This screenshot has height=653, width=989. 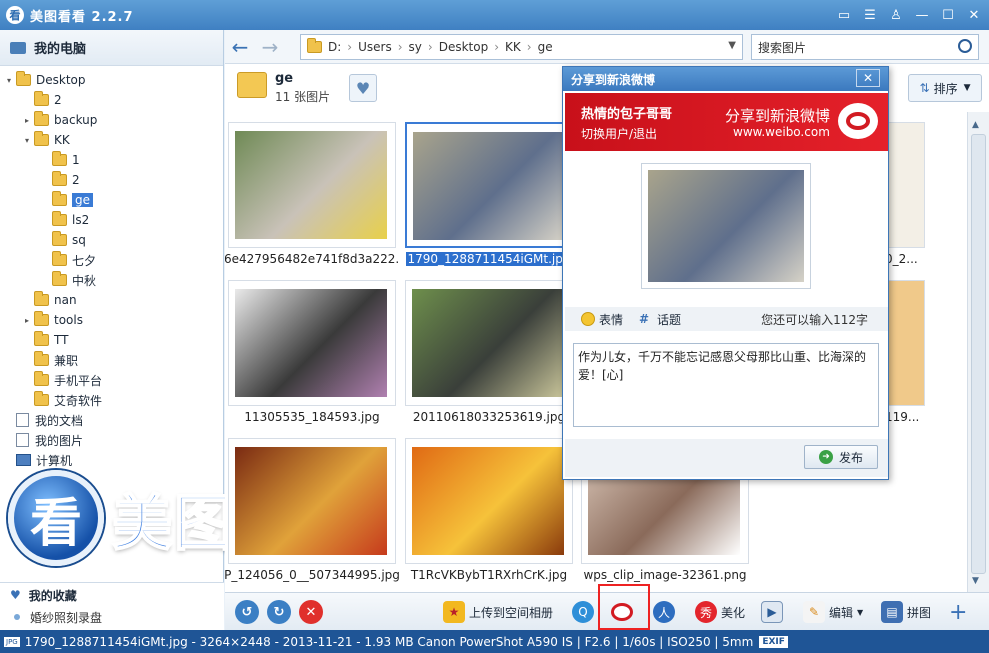 I want to click on post-button: ➜ 发布, so click(x=841, y=457).